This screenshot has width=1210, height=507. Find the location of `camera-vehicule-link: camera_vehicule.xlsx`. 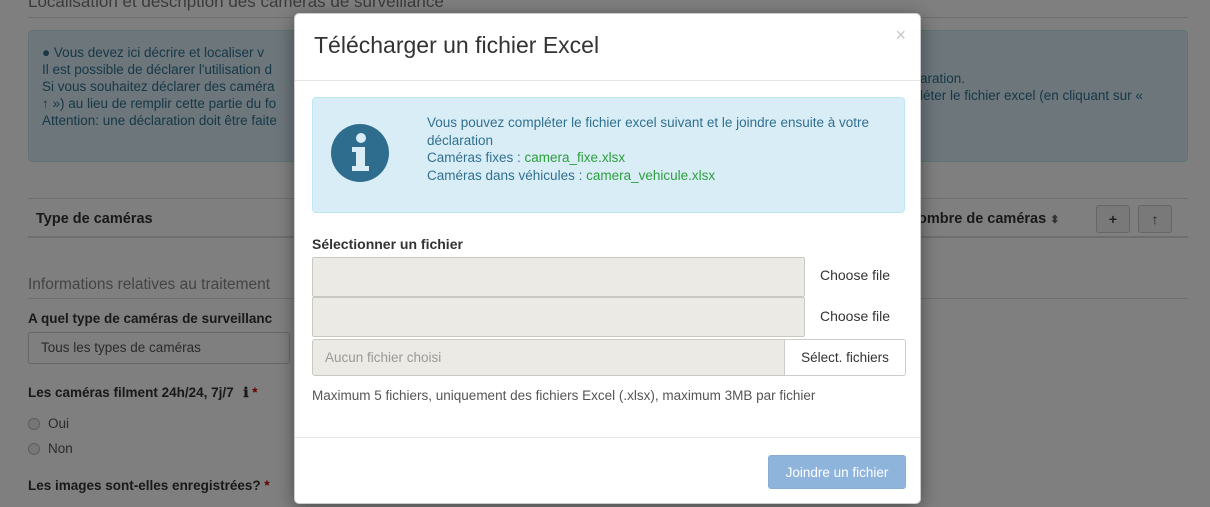

camera-vehicule-link: camera_vehicule.xlsx is located at coordinates (650, 175).